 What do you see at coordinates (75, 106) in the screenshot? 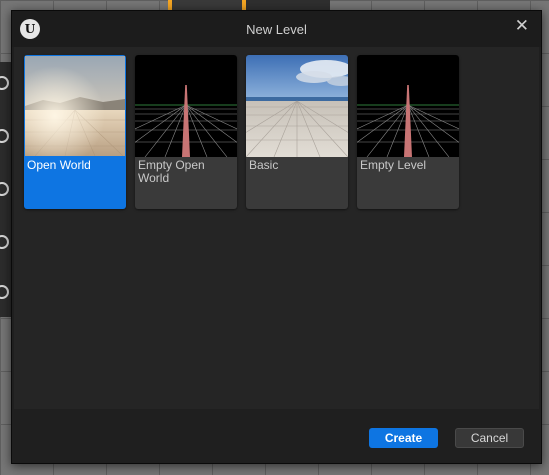
I see `desert-landscape-thumbnail` at bounding box center [75, 106].